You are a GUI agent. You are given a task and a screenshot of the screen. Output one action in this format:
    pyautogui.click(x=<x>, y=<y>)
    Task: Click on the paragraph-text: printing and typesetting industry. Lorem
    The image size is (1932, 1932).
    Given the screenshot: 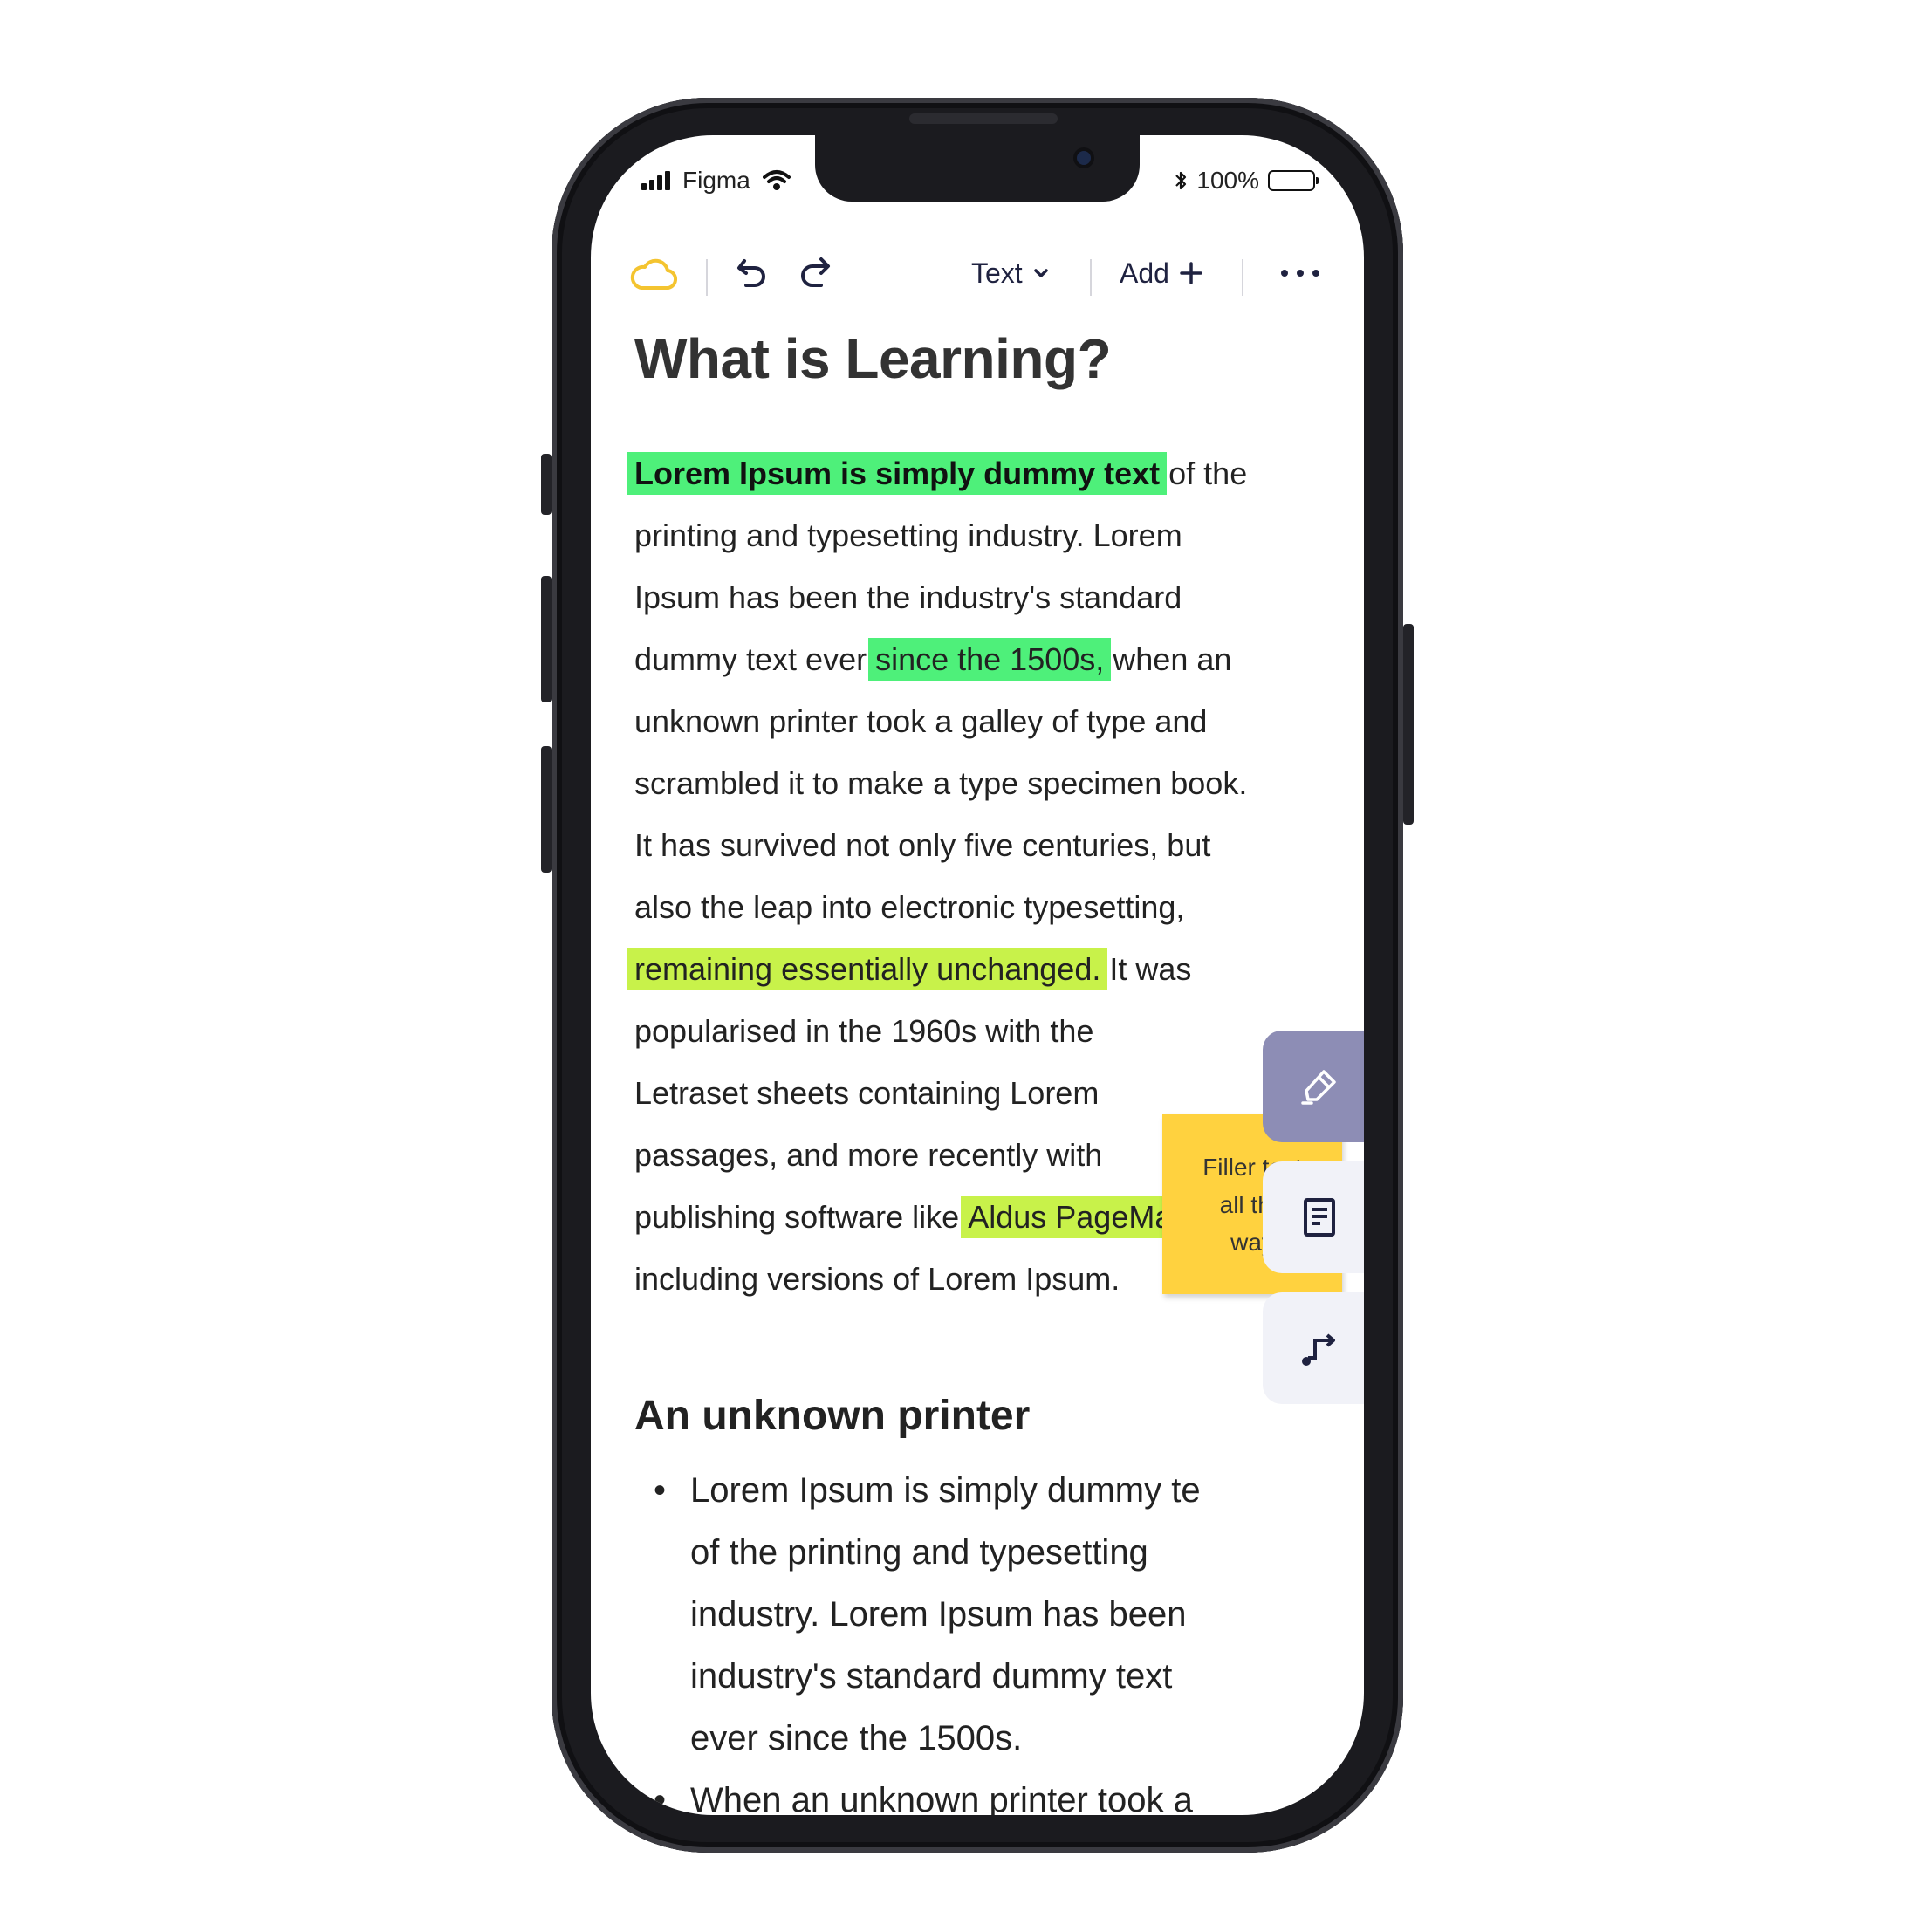 What is the action you would take?
    pyautogui.click(x=908, y=535)
    